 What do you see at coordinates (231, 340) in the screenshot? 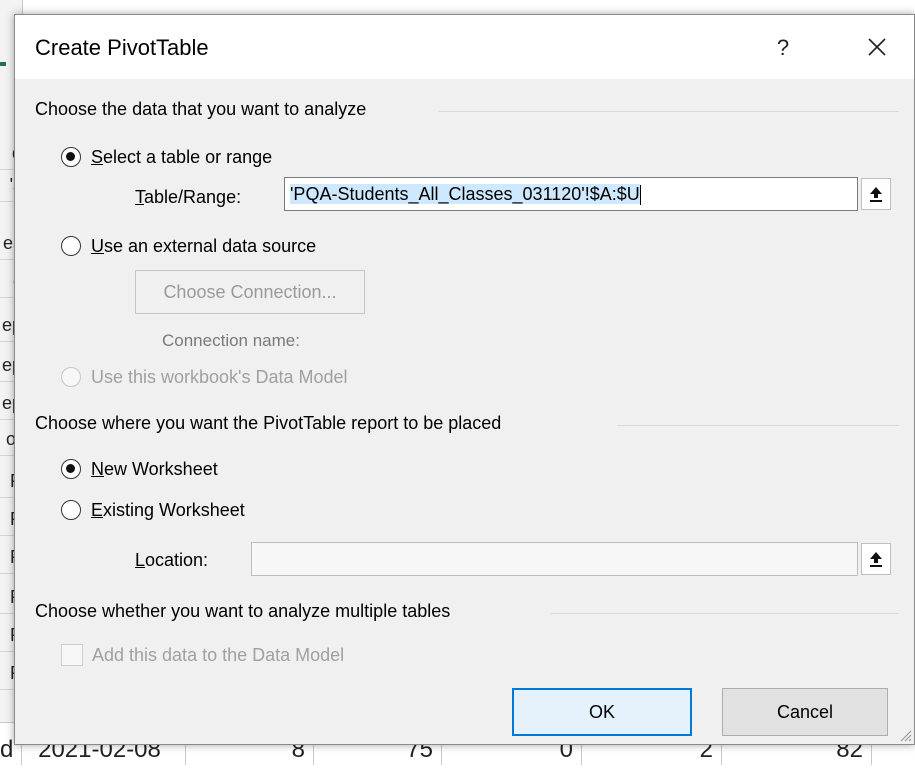
I see `connection-name-label: Connection name:` at bounding box center [231, 340].